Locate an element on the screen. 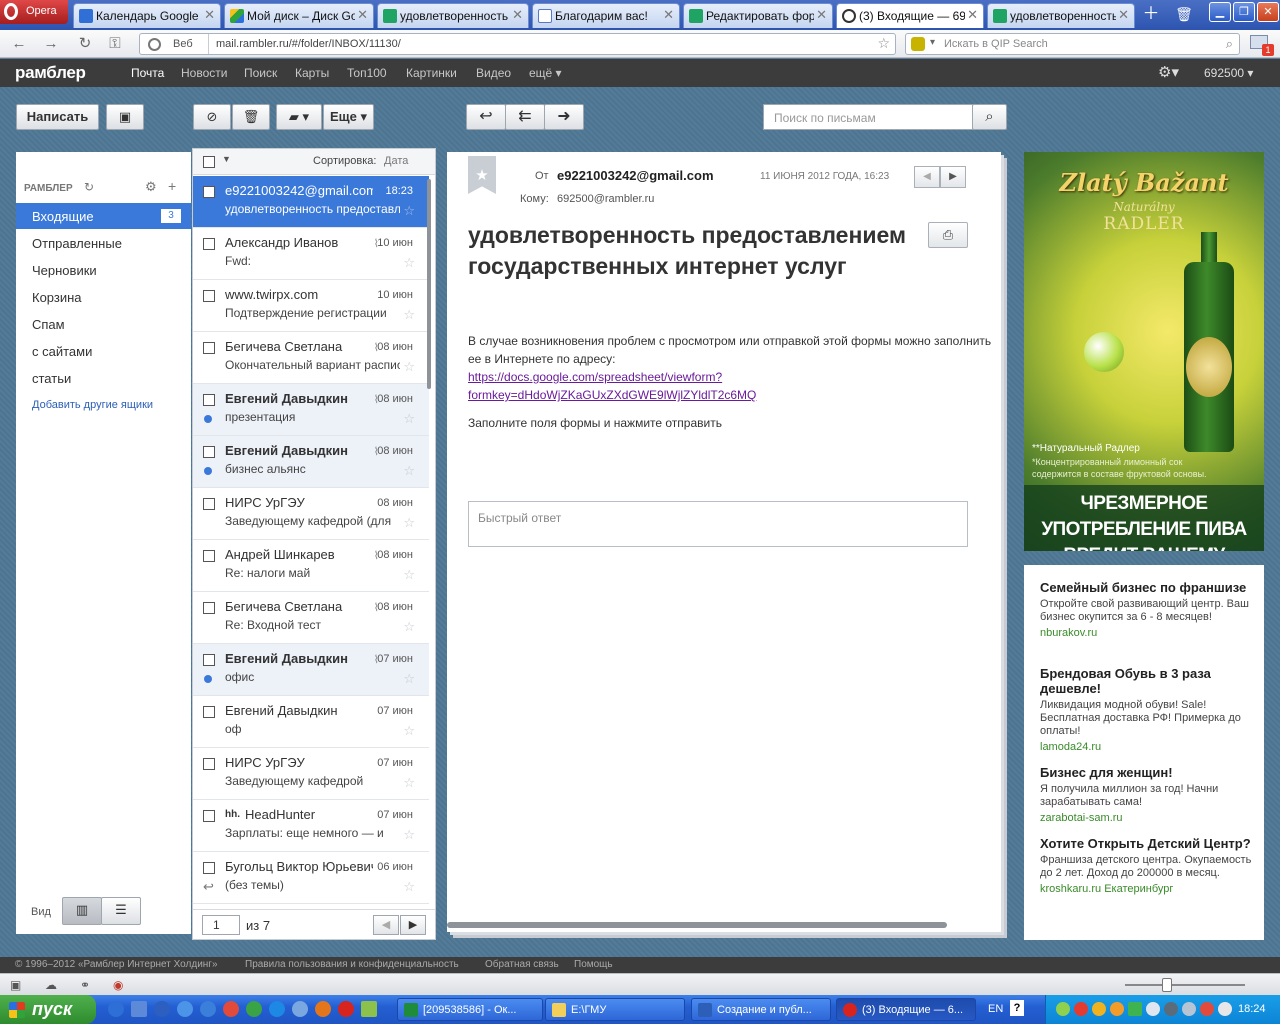 The height and width of the screenshot is (1024, 1280). trash-can-icon: 🗑 is located at coordinates (1184, 14).